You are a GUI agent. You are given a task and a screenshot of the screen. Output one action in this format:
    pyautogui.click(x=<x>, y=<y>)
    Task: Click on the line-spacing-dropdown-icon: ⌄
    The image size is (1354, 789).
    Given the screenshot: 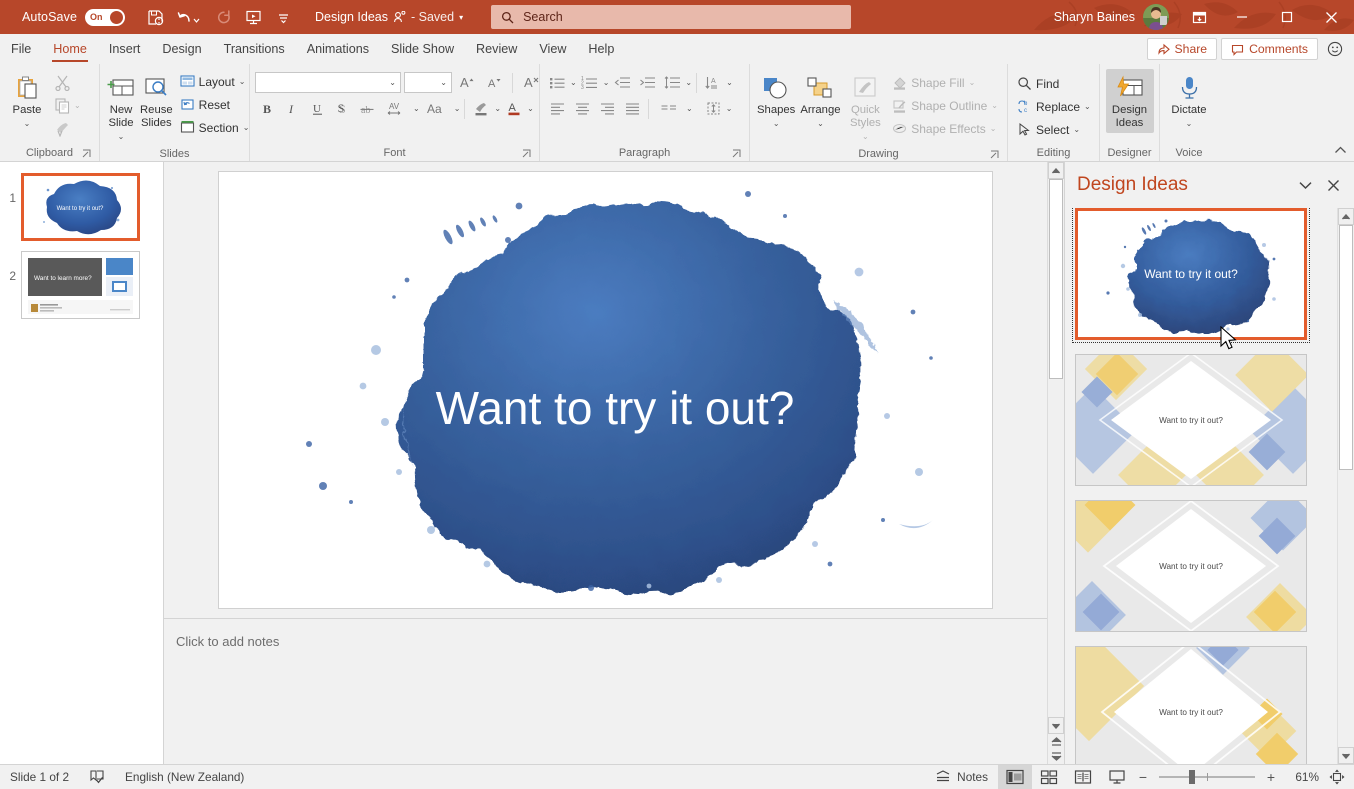 What is the action you would take?
    pyautogui.click(x=688, y=82)
    